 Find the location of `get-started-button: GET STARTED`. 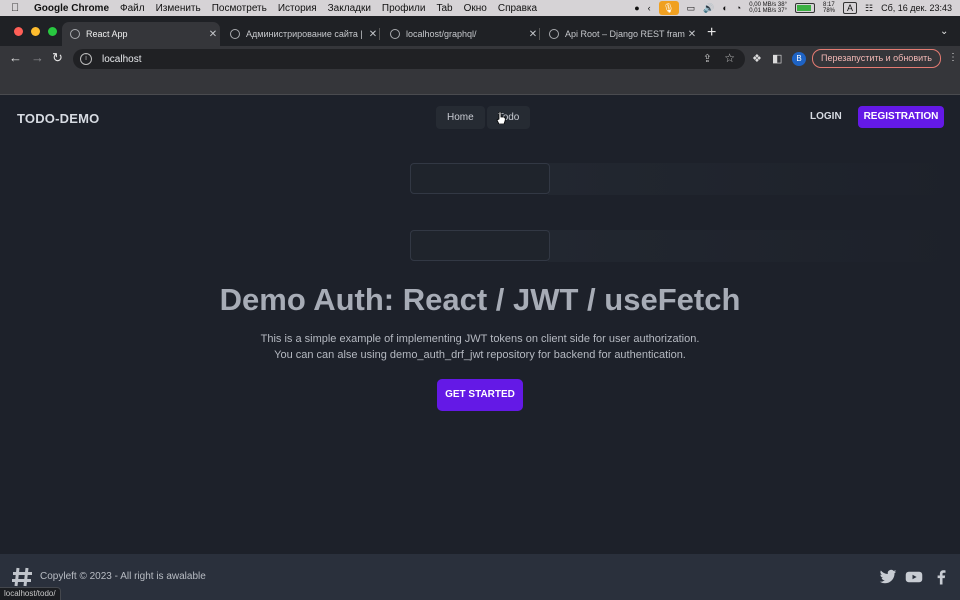

get-started-button: GET STARTED is located at coordinates (480, 395).